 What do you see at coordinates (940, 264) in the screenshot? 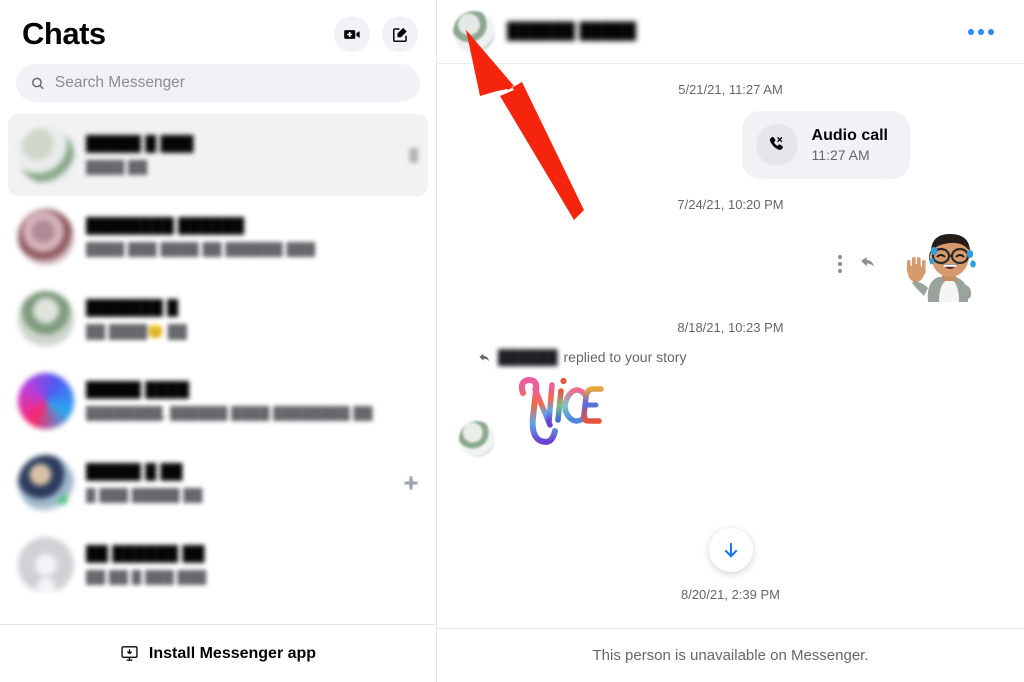
I see `avatar-sticker-laughing` at bounding box center [940, 264].